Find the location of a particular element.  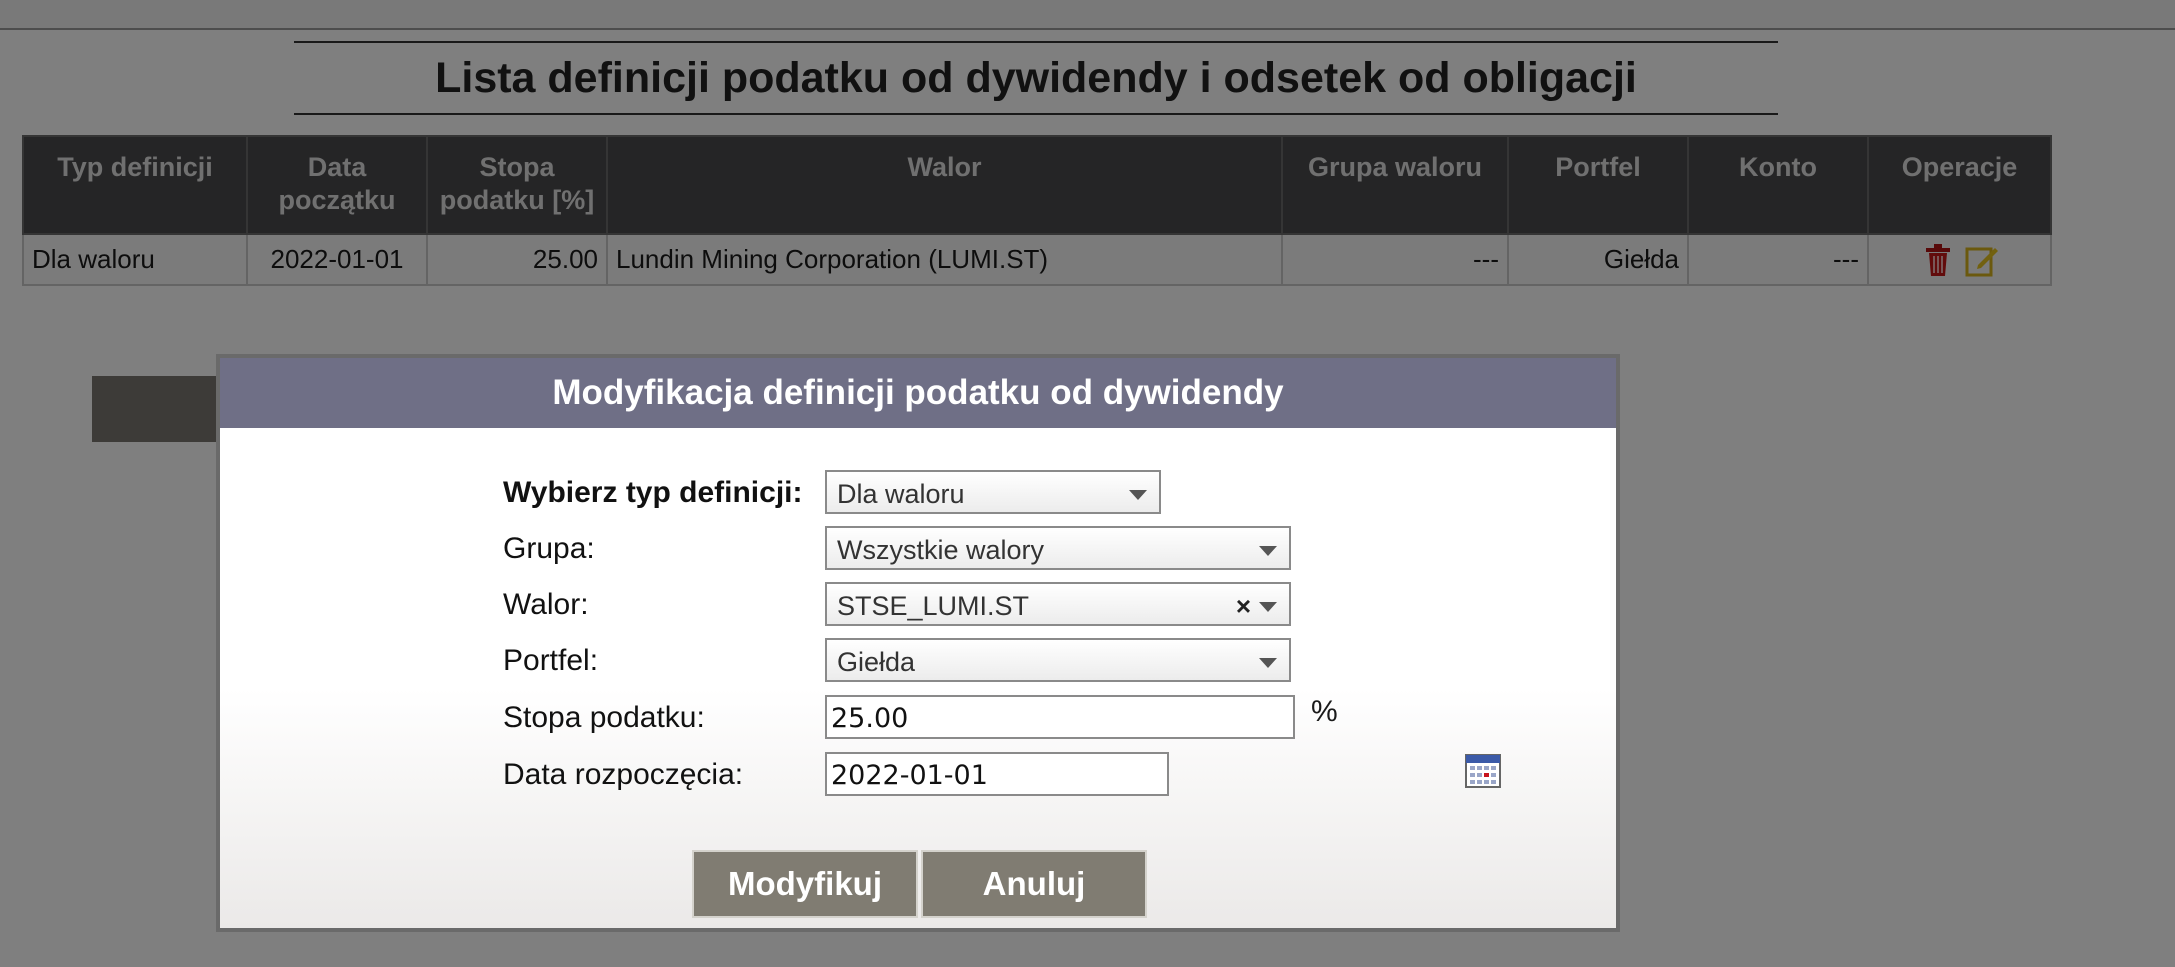

stopa-input: 25.00 is located at coordinates (1060, 717).